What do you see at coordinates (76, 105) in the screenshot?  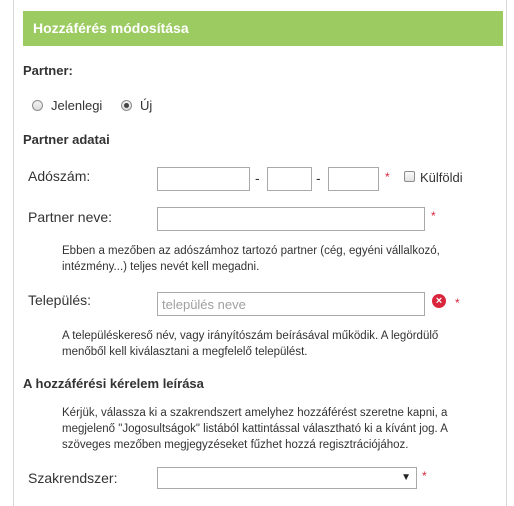 I see `radio-jelenlegi-label: Jelenlegi` at bounding box center [76, 105].